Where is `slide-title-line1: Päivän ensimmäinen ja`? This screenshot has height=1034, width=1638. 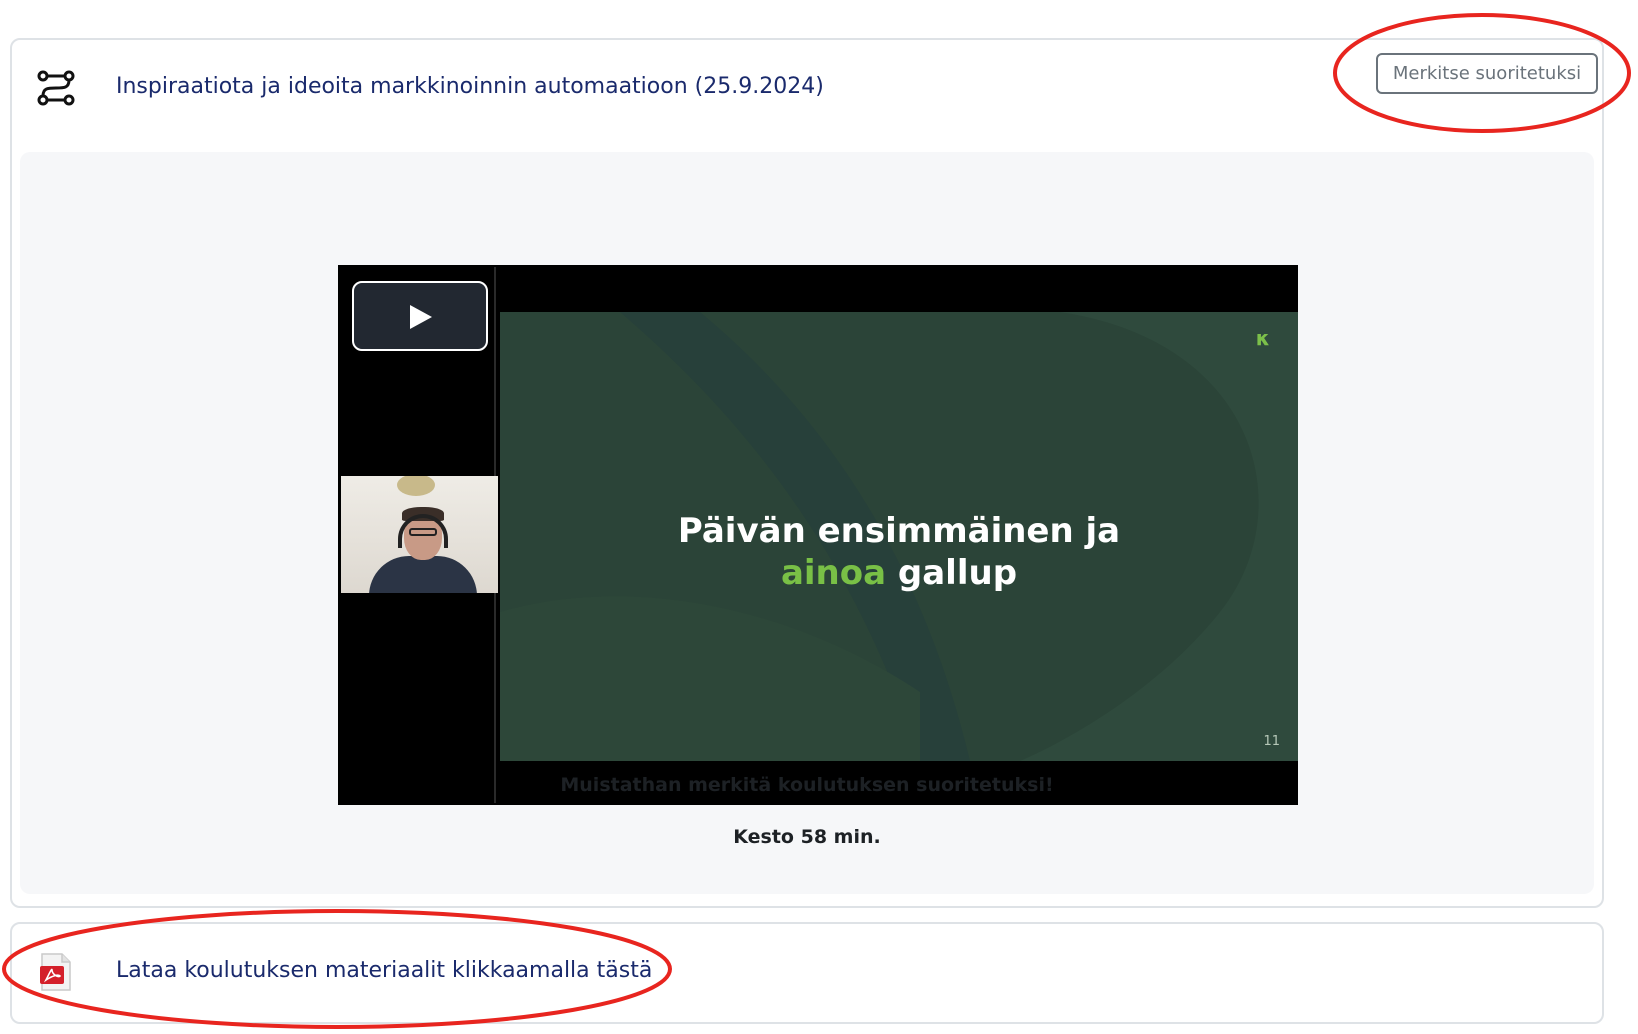 slide-title-line1: Päivän ensimmäinen ja is located at coordinates (899, 531).